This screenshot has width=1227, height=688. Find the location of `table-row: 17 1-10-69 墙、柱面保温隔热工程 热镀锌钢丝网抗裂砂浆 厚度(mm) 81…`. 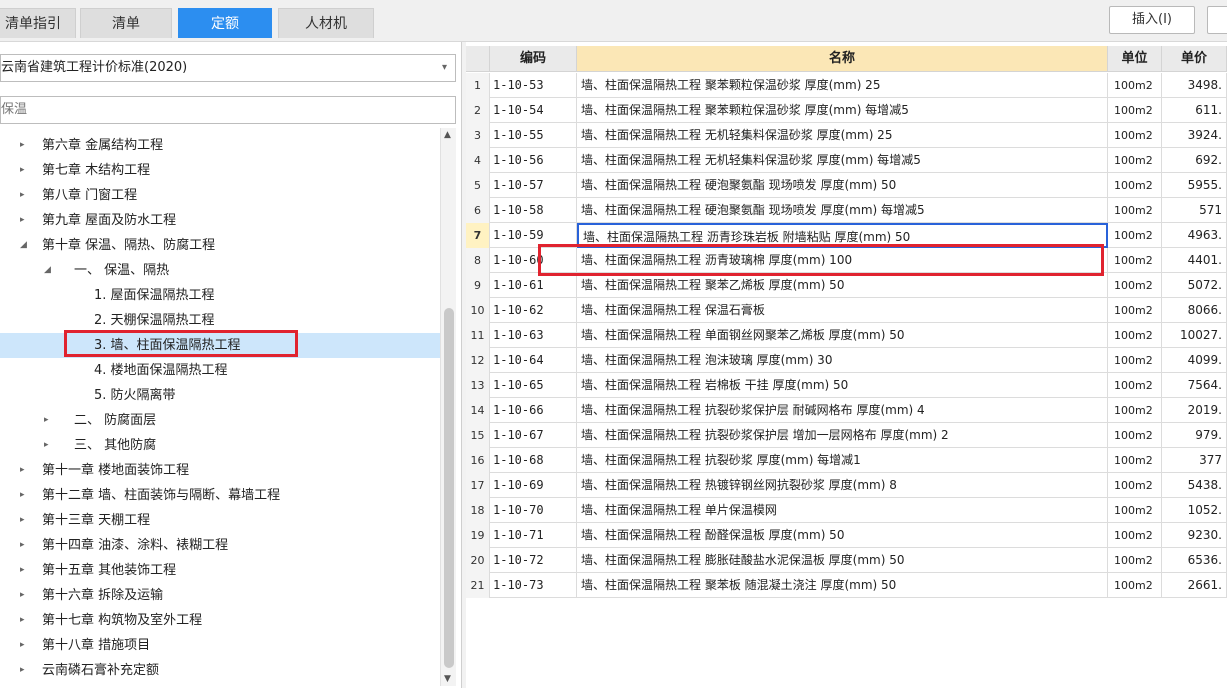

table-row: 17 1-10-69 墙、柱面保温隔热工程 热镀锌钢丝网抗裂砂浆 厚度(mm) 81… is located at coordinates (846, 485).